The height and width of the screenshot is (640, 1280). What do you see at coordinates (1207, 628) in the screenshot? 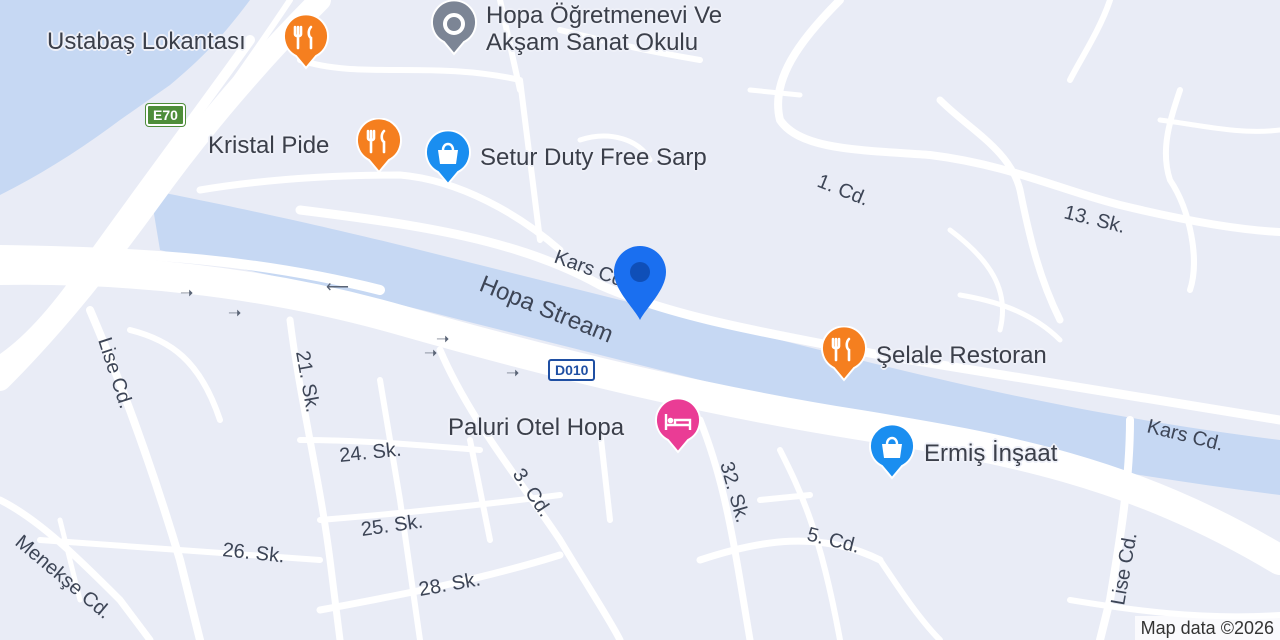
I see `map-attribution: Map data ©2026` at bounding box center [1207, 628].